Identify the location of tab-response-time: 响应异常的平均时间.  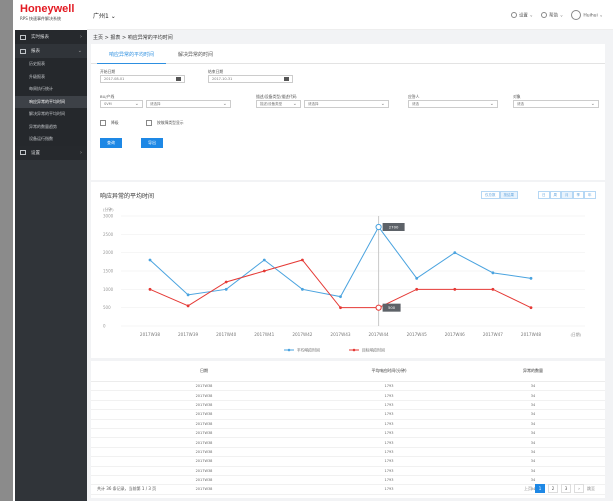
(132, 54).